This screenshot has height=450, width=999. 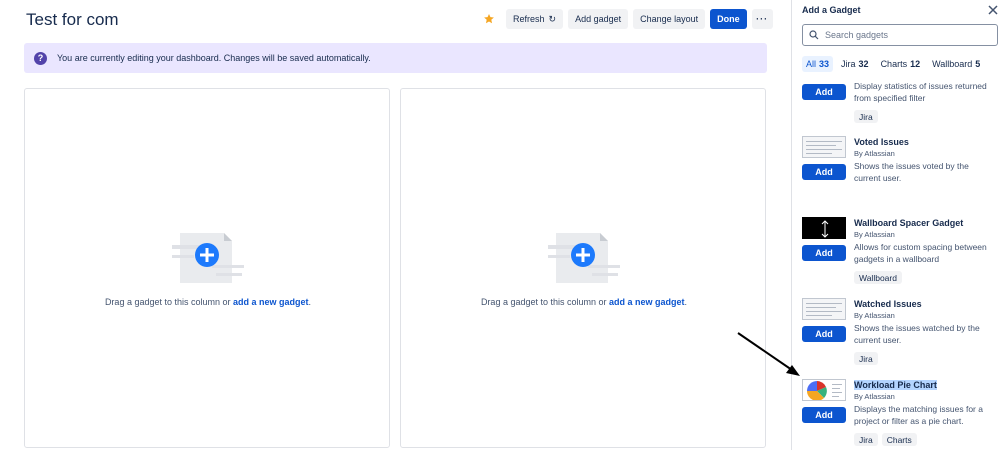 I want to click on refresh-label: Refresh, so click(x=529, y=19).